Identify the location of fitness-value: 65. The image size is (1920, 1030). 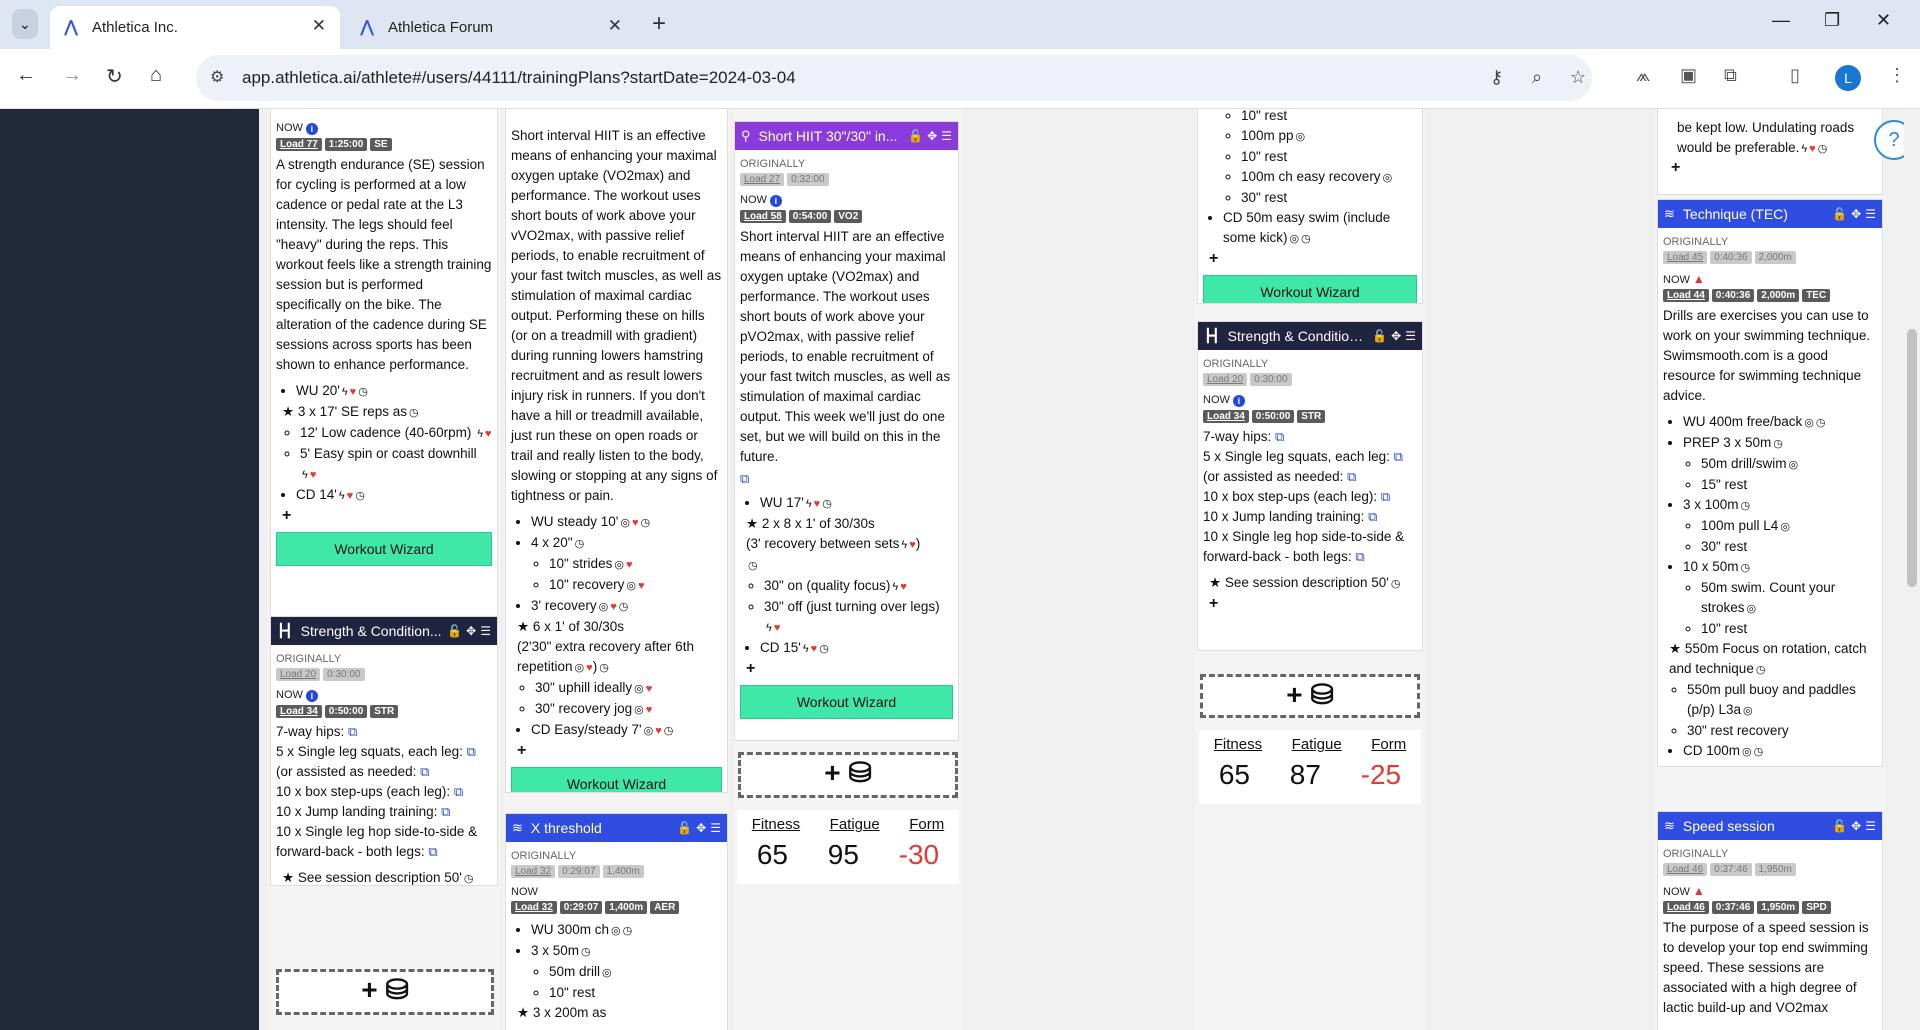
(1234, 774).